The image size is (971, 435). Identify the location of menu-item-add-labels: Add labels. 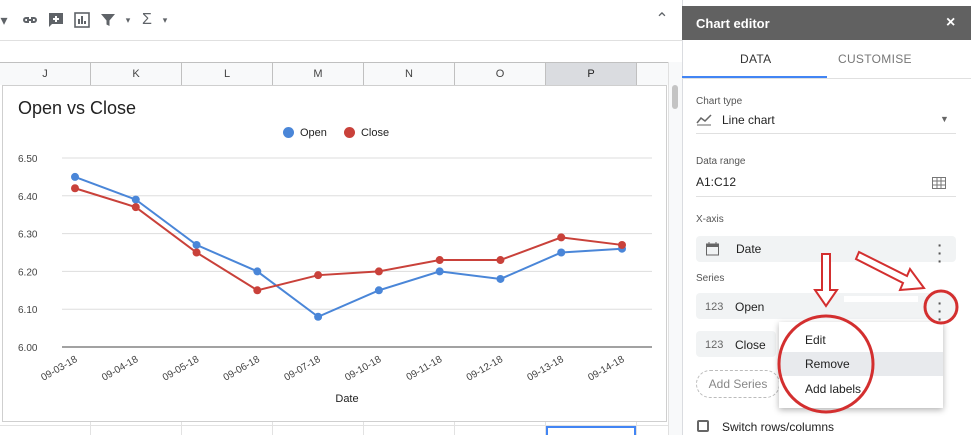
(861, 389).